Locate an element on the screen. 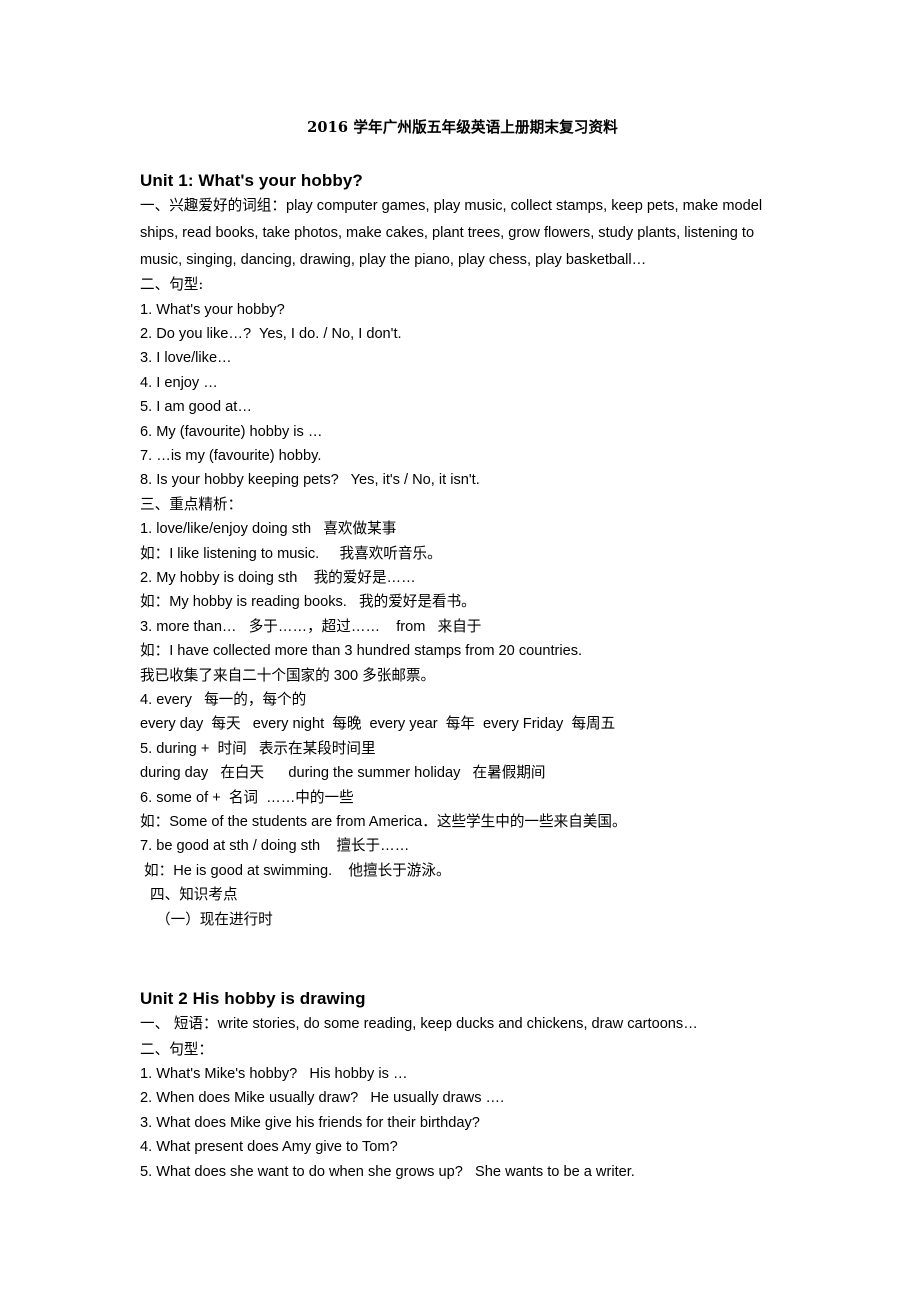  unit2-section1-label: 一、 短语： is located at coordinates (179, 1024).